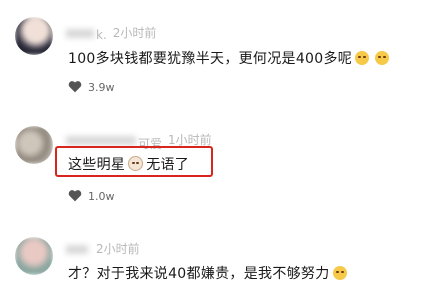  What do you see at coordinates (190, 140) in the screenshot?
I see `timestamp: 1小时前` at bounding box center [190, 140].